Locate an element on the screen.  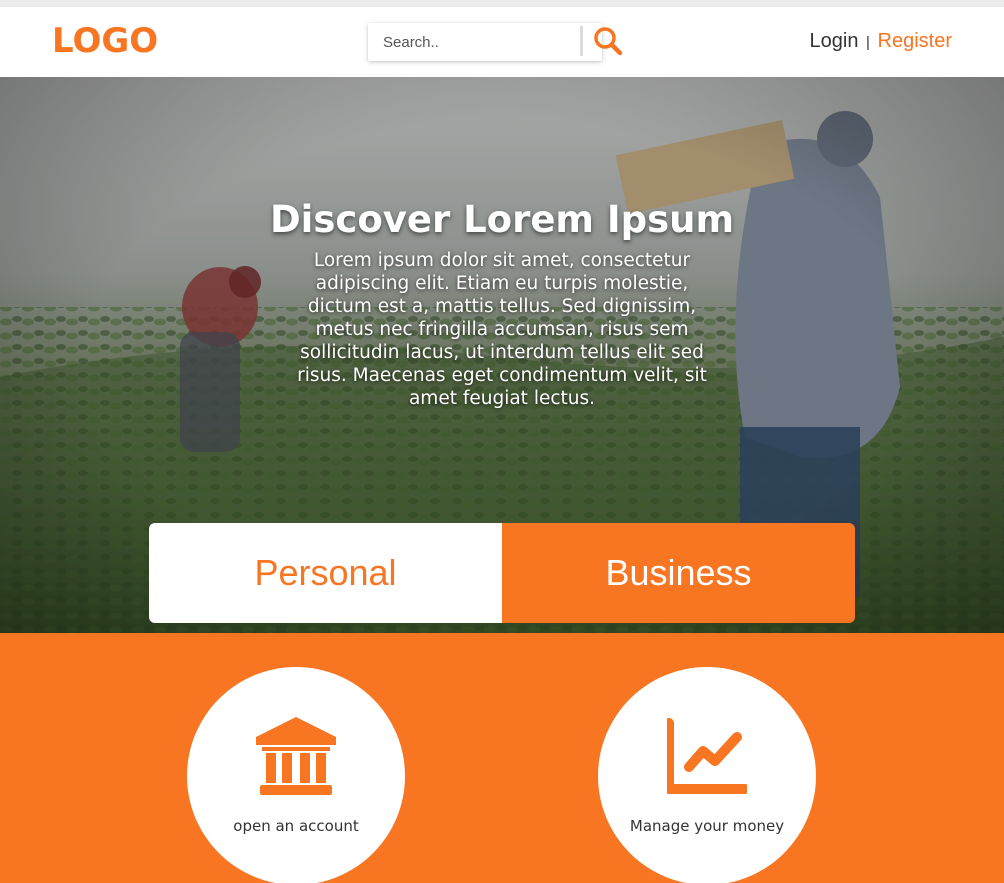
bank-icon is located at coordinates (296, 756).